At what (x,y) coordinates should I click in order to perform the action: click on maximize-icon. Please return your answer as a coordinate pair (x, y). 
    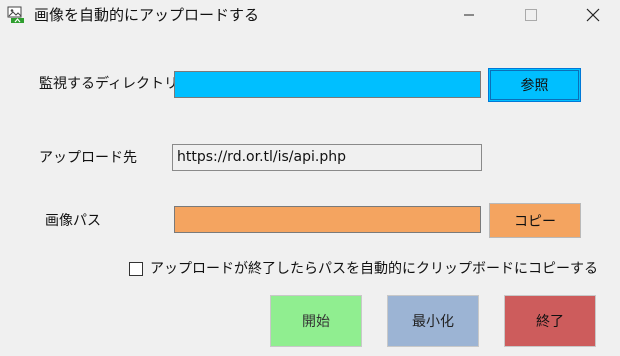
    Looking at the image, I should click on (531, 15).